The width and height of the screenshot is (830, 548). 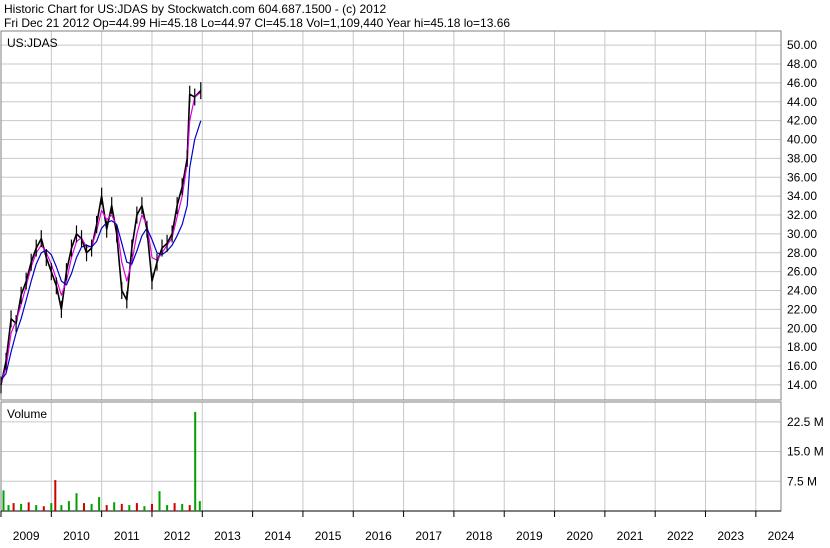 What do you see at coordinates (328, 536) in the screenshot?
I see `x-tick-label: 2015` at bounding box center [328, 536].